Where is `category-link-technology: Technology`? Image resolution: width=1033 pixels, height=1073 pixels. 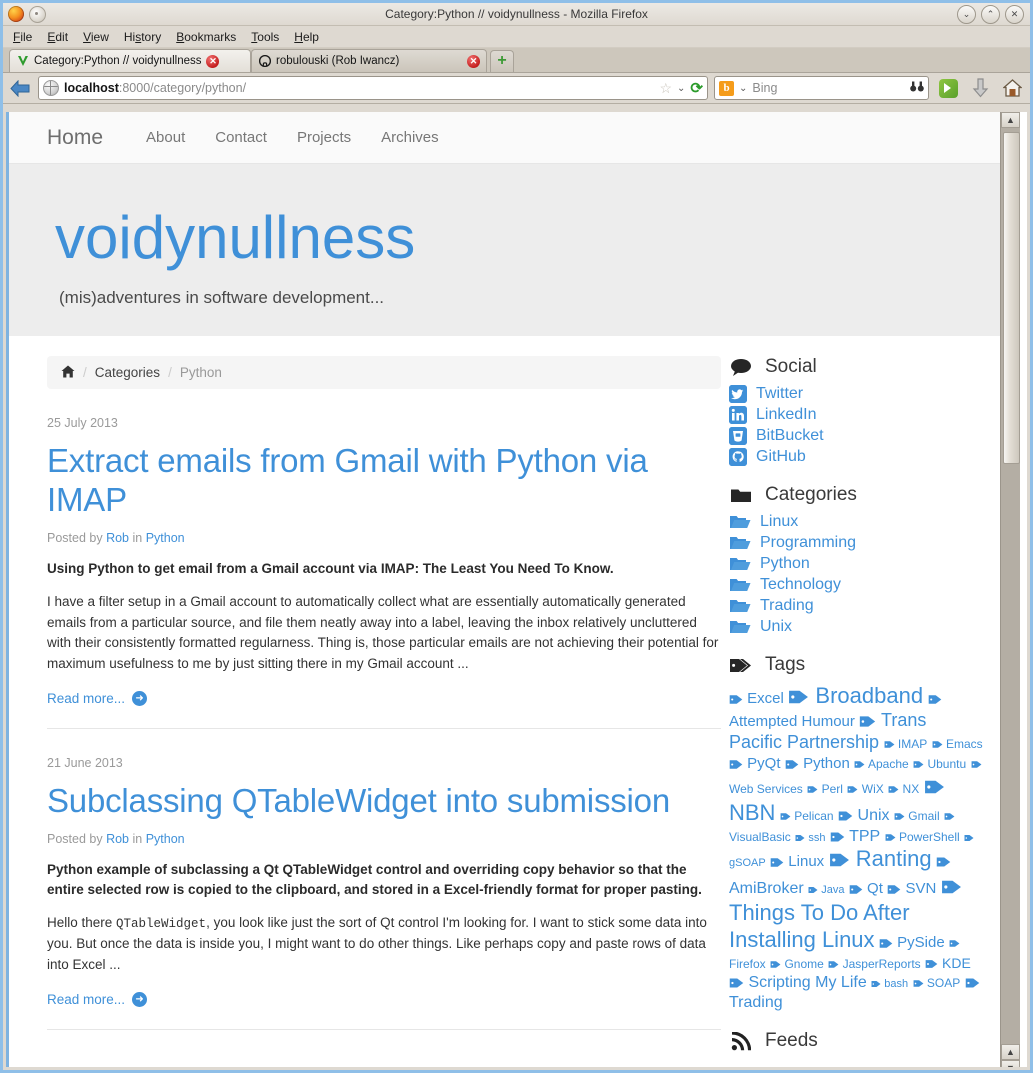
category-link-technology: Technology is located at coordinates (856, 585).